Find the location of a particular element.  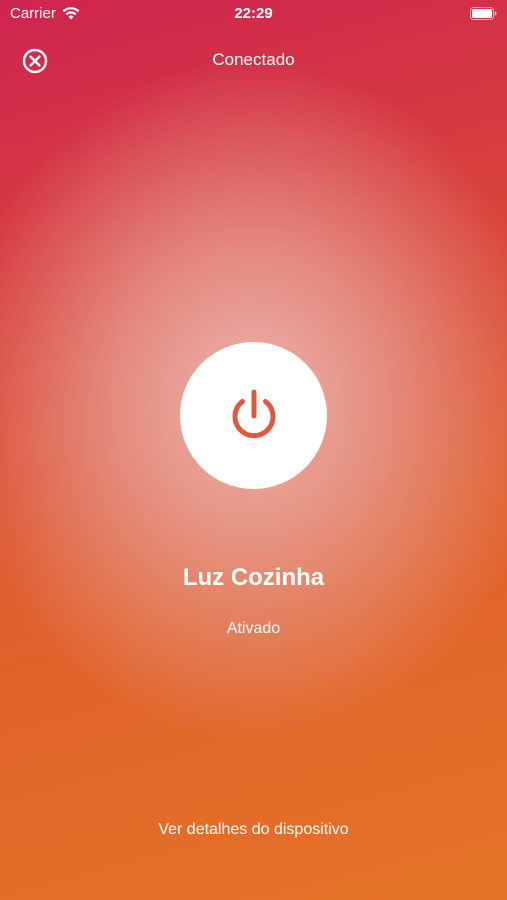

power-toggle-button is located at coordinates (253, 415).